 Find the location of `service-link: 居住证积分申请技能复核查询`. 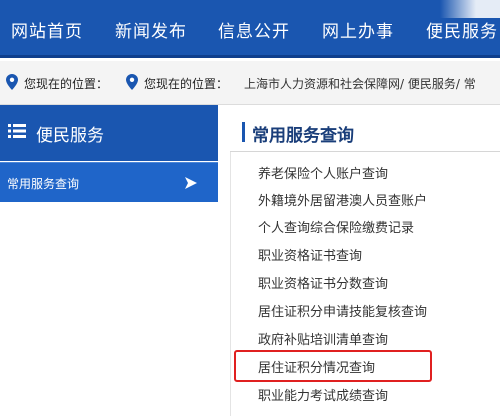

service-link: 居住证积分申请技能复核查询 is located at coordinates (342, 310).